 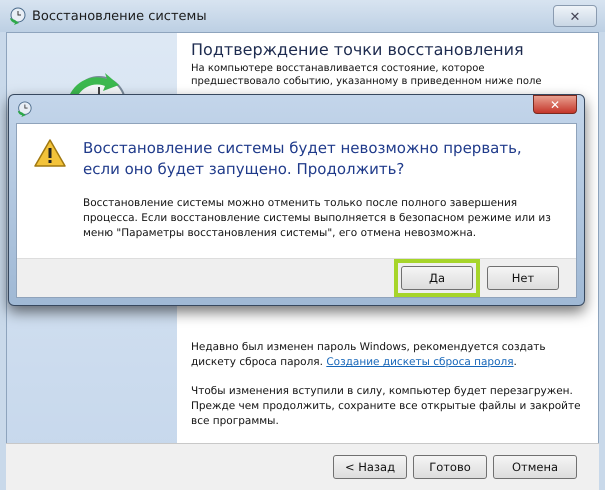 What do you see at coordinates (370, 467) in the screenshot?
I see `wizard-button: < Назад` at bounding box center [370, 467].